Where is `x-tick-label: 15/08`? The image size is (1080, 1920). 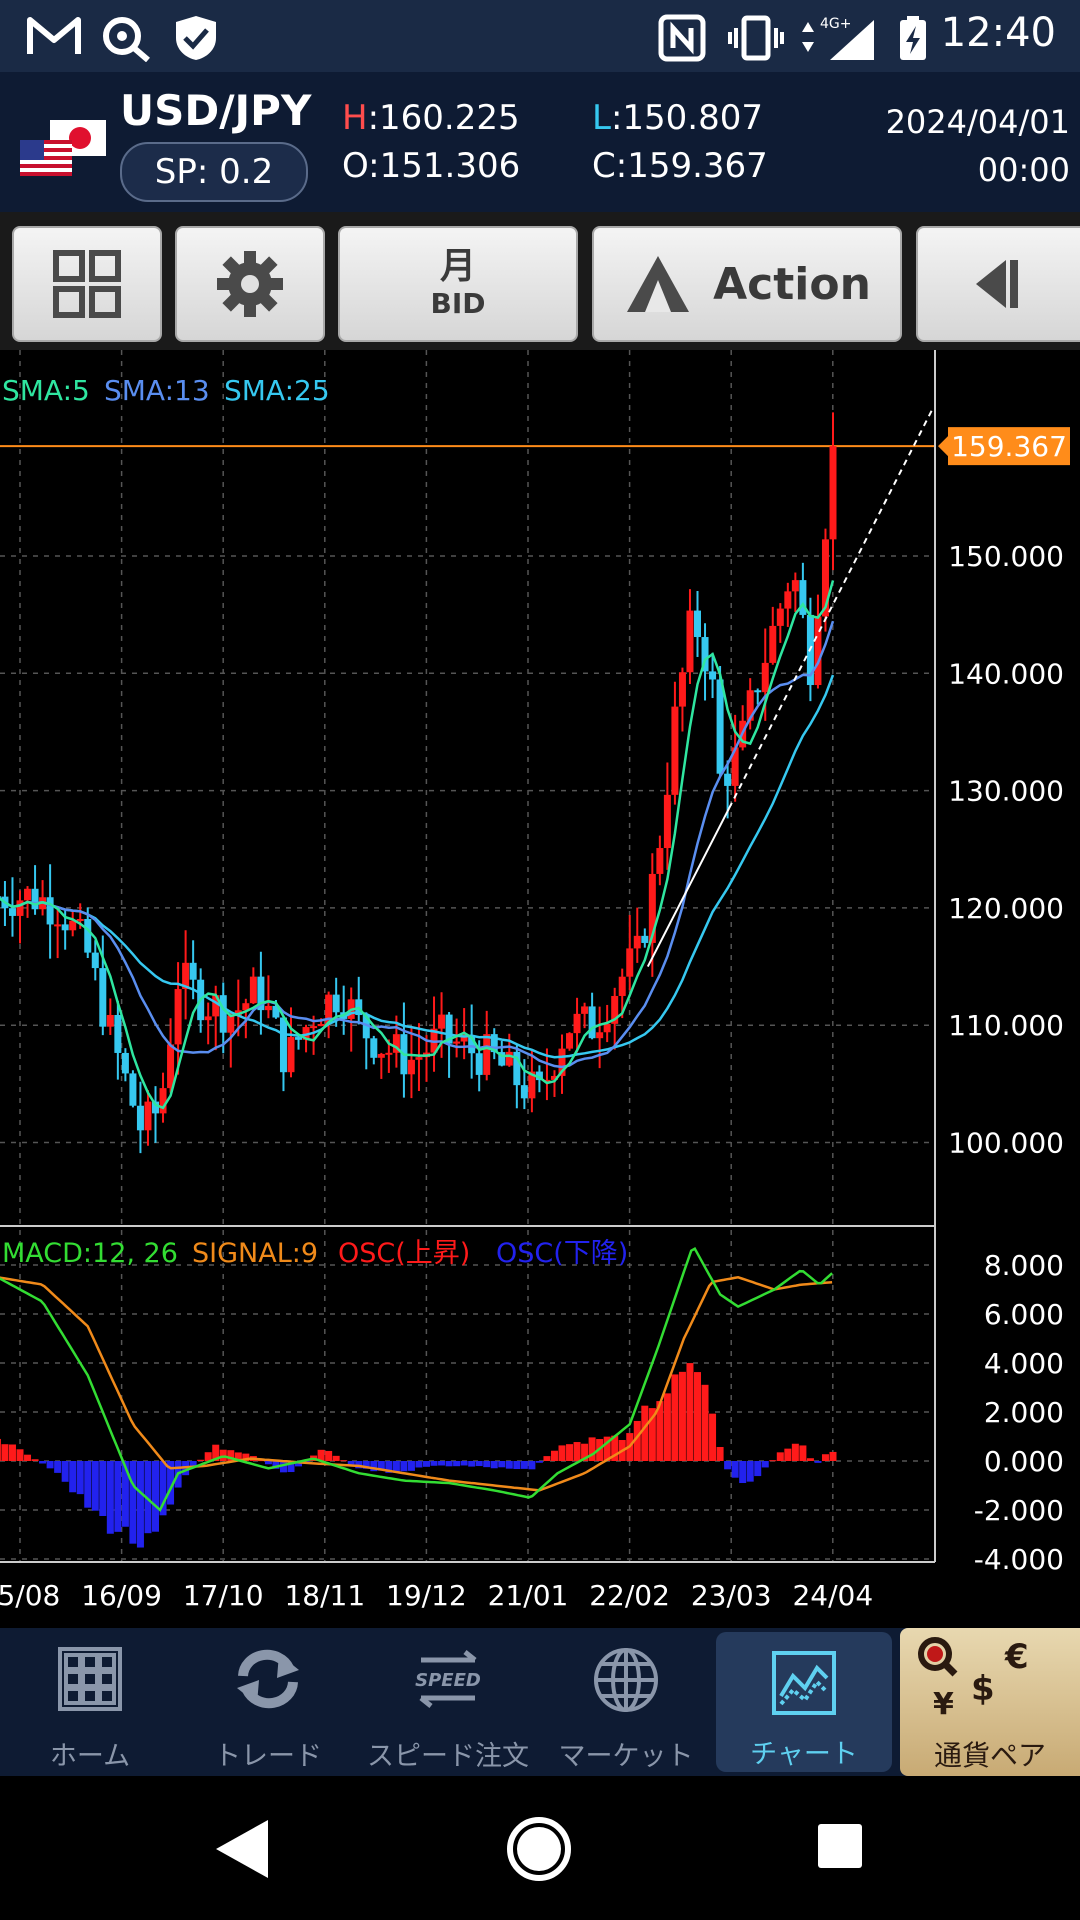 x-tick-label: 15/08 is located at coordinates (30, 1595).